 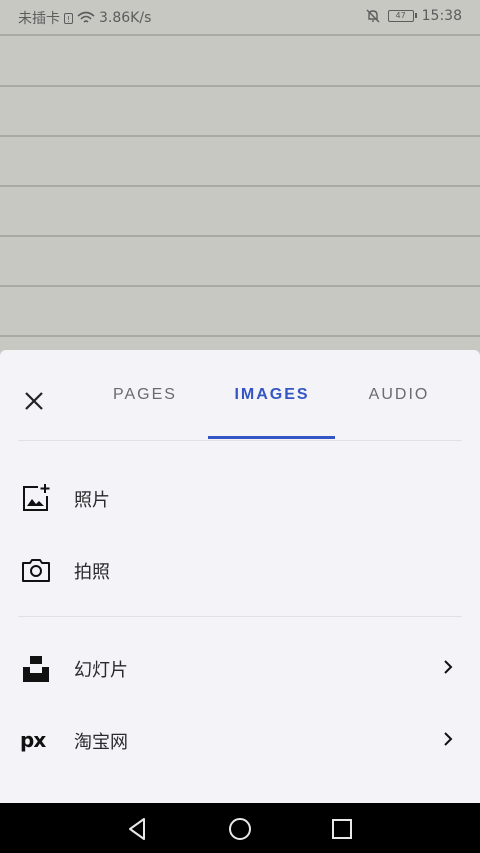 What do you see at coordinates (33, 740) in the screenshot?
I see `pixabay-logo-icon: px` at bounding box center [33, 740].